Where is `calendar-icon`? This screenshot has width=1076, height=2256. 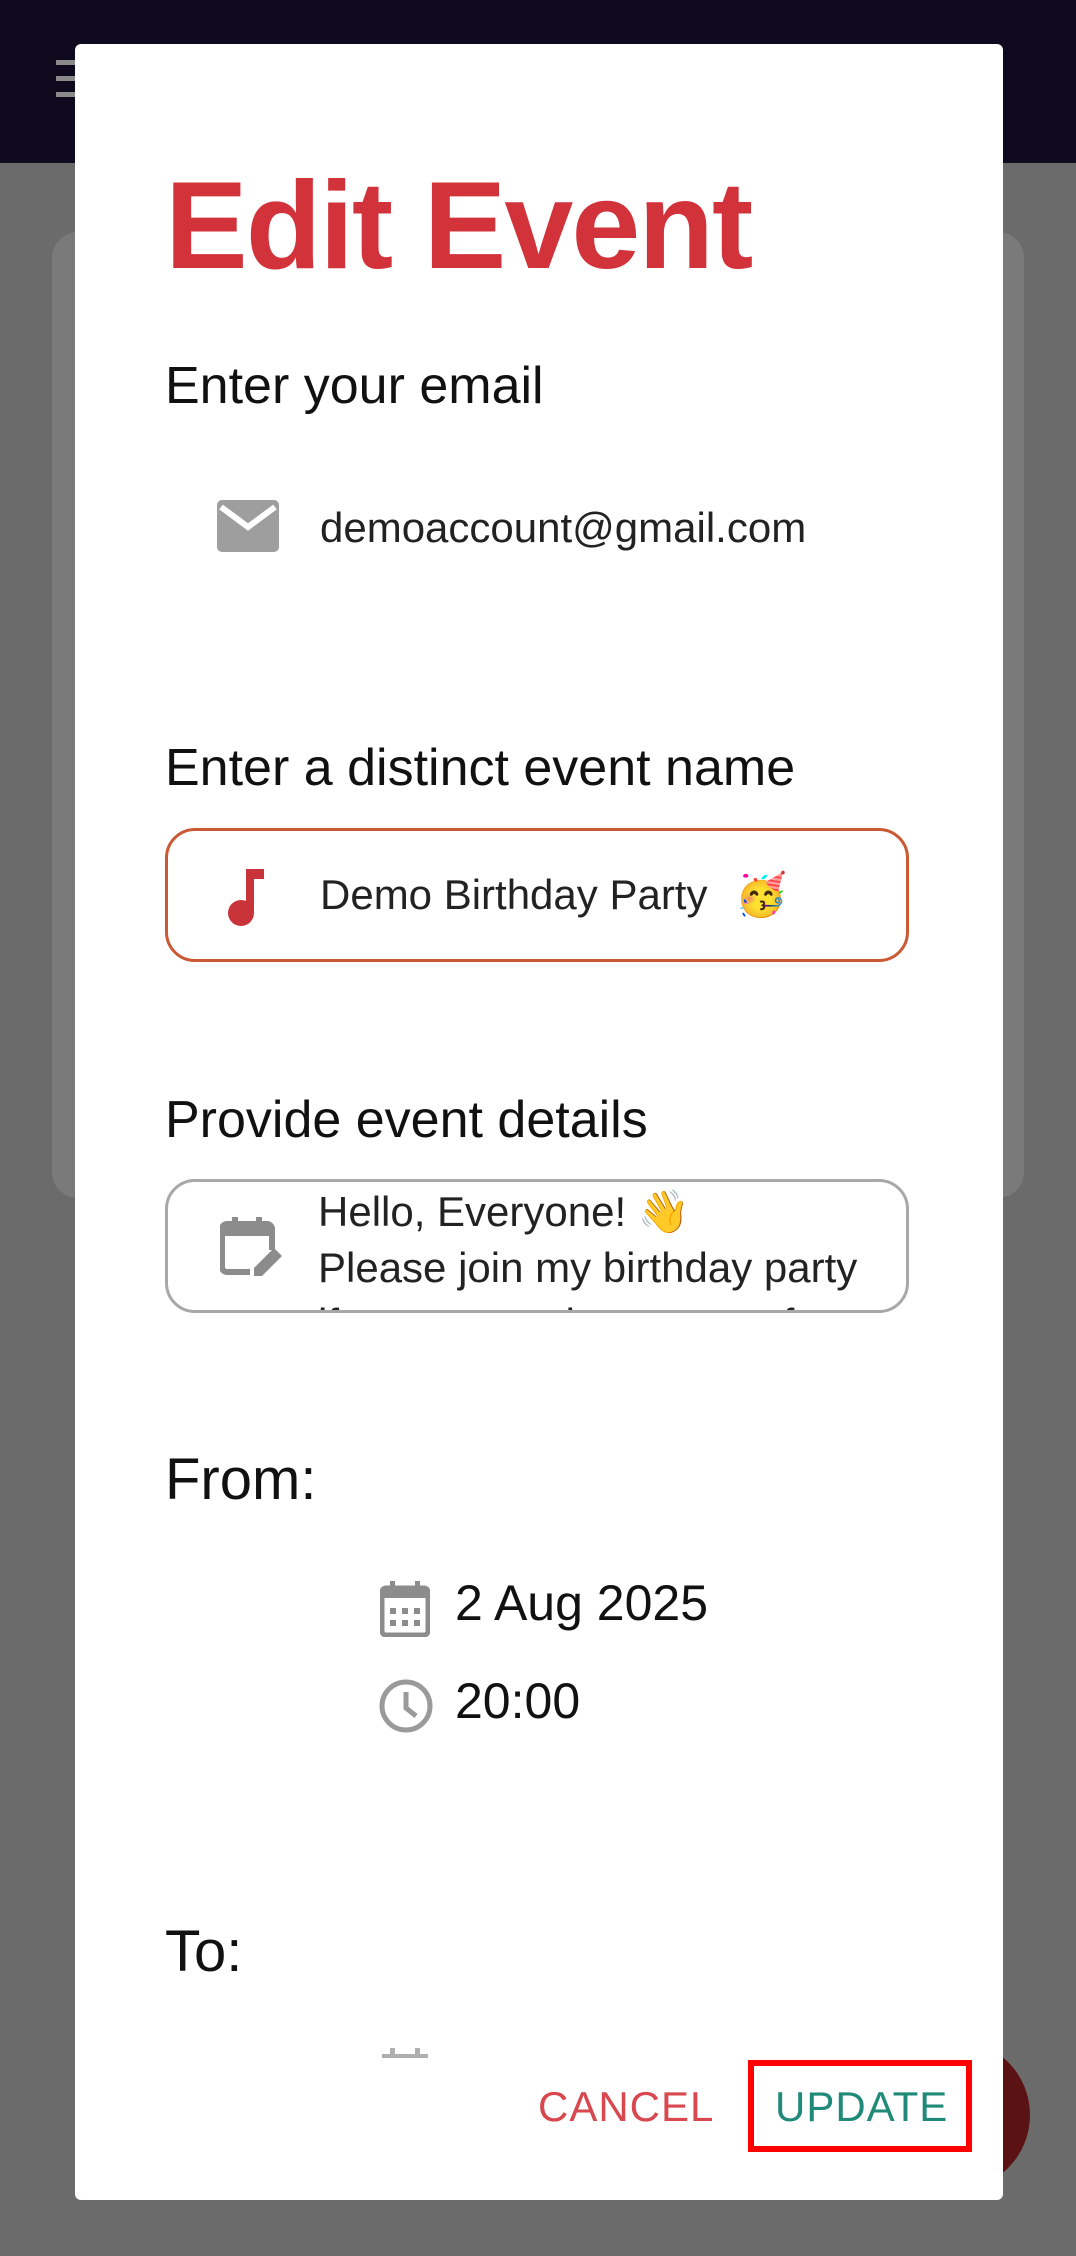 calendar-icon is located at coordinates (405, 1609).